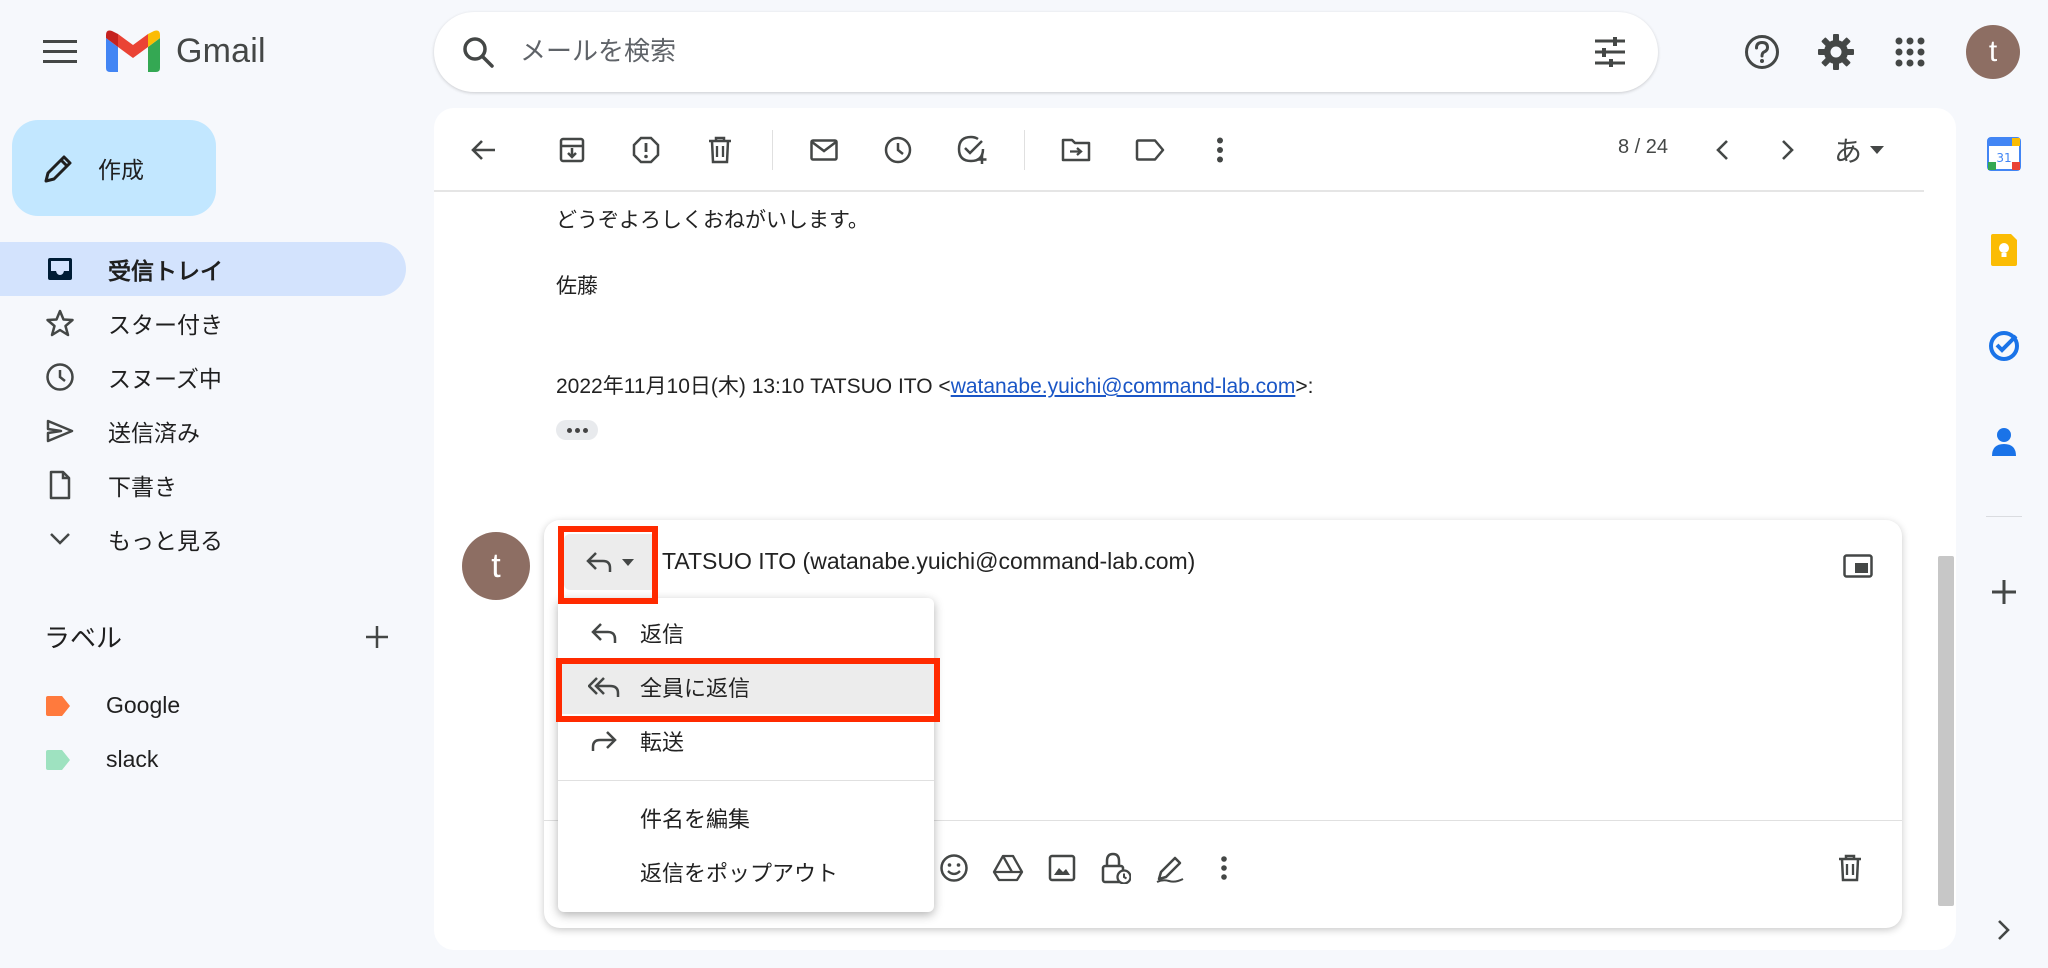 The height and width of the screenshot is (968, 2048). Describe the element at coordinates (1062, 868) in the screenshot. I see `insert-photo-icon` at that location.